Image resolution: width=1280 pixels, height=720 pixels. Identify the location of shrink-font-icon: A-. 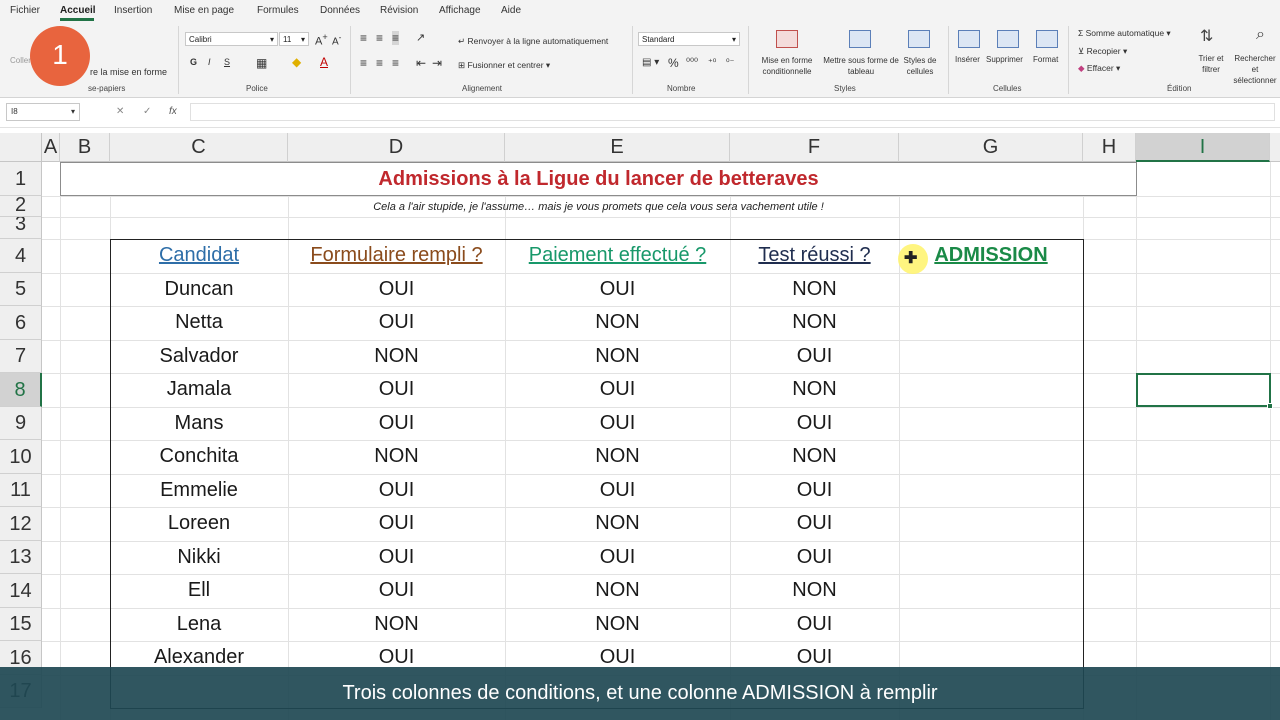
(336, 39).